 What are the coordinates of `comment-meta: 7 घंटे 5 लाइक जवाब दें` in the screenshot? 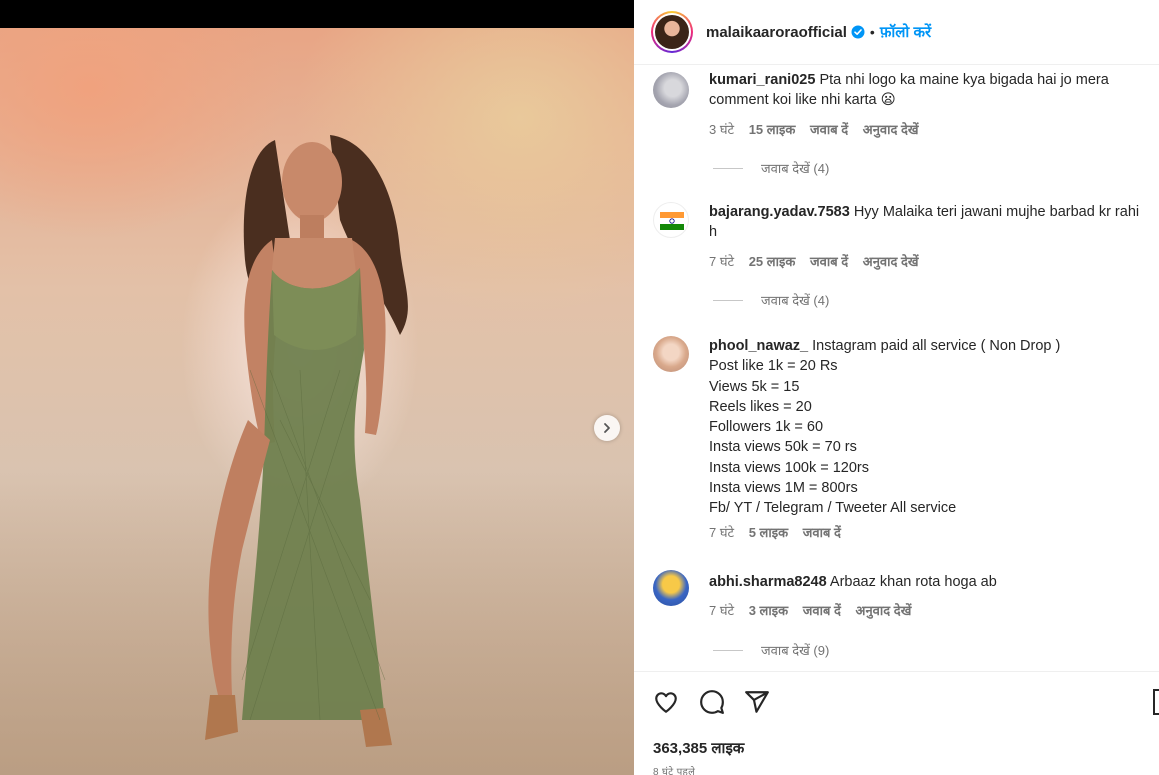 It's located at (780, 532).